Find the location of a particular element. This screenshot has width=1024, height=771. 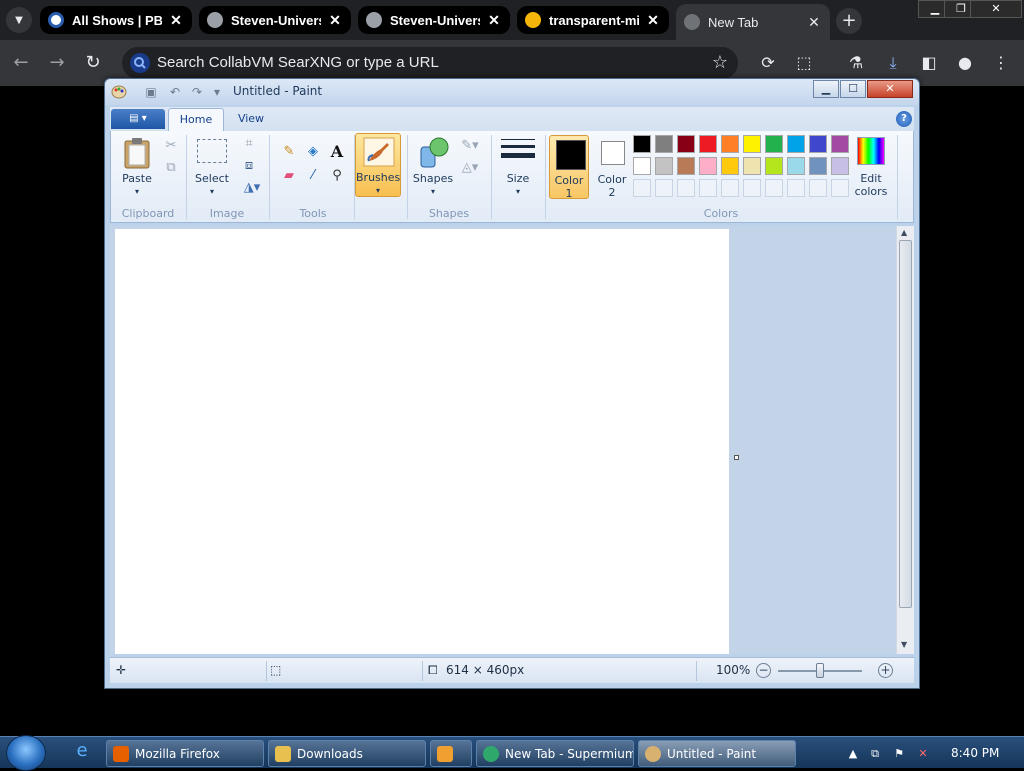

cut-scissors-icon: ✂ is located at coordinates (171, 145).